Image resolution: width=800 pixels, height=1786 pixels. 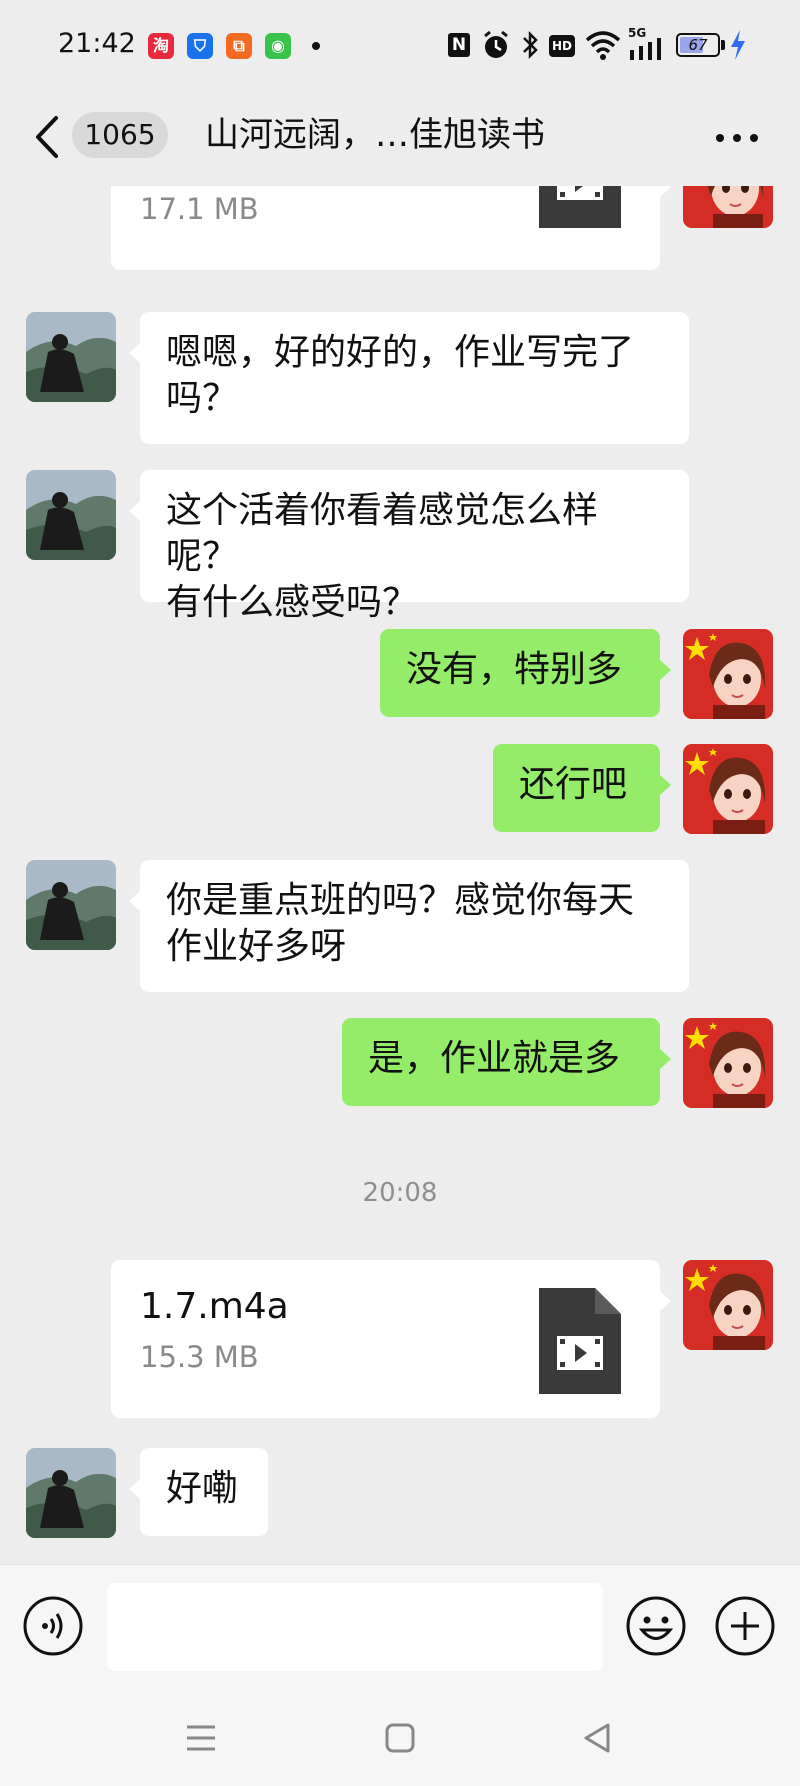 I want to click on incoming-message: 好嘞, so click(x=198, y=1492).